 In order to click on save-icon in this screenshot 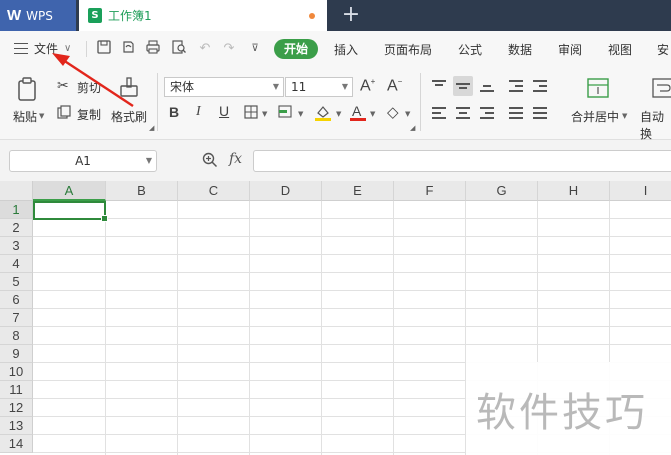, I will do `click(104, 49)`.